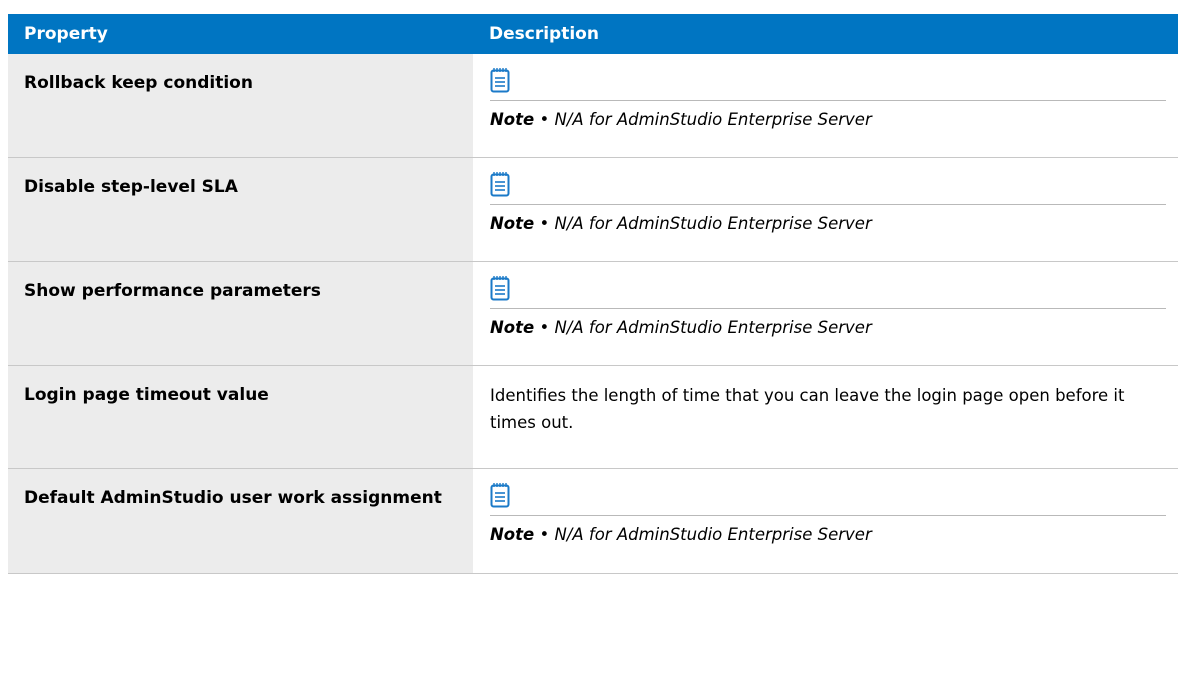 Image resolution: width=1184 pixels, height=683 pixels. I want to click on property-column-header: Property, so click(66, 34).